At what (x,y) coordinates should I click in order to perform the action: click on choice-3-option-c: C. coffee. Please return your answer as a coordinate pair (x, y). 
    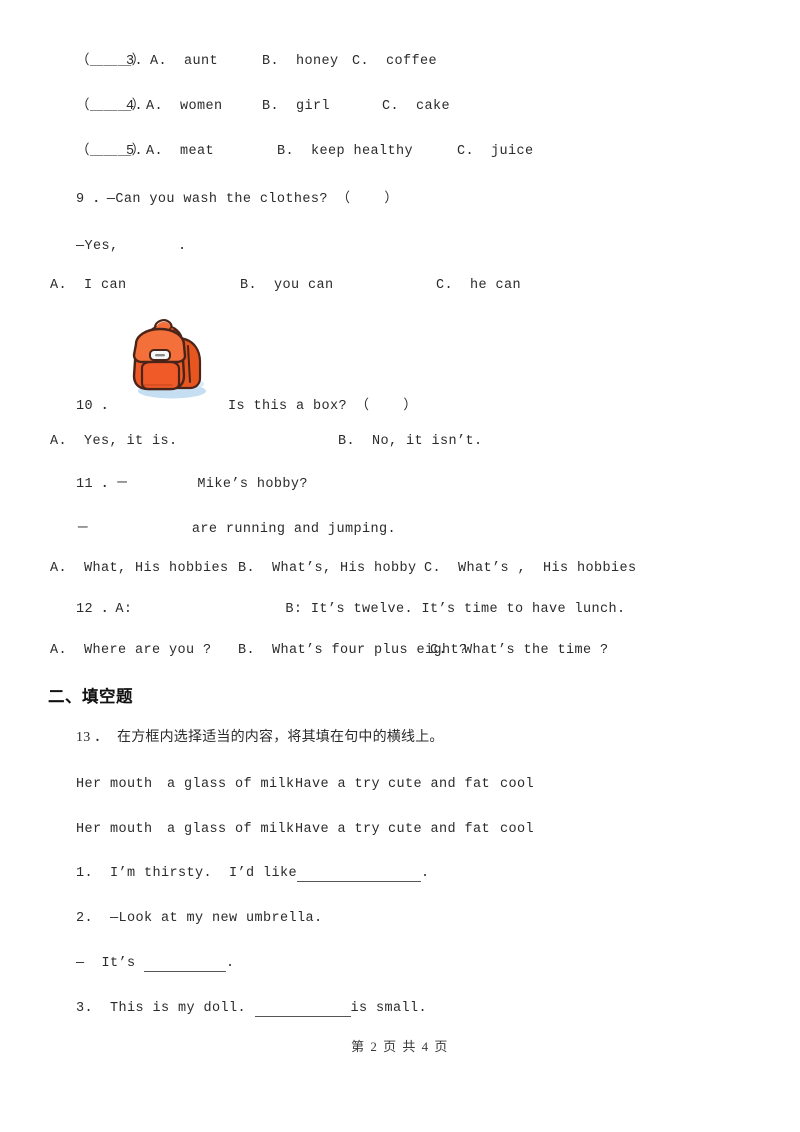
    Looking at the image, I should click on (394, 61).